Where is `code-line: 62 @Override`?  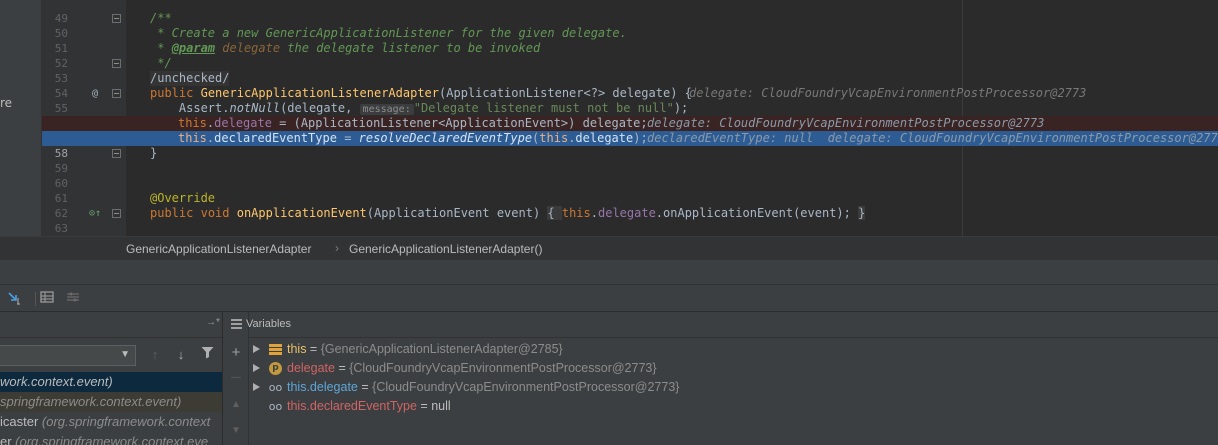
code-line: 62 @Override is located at coordinates (630, 205).